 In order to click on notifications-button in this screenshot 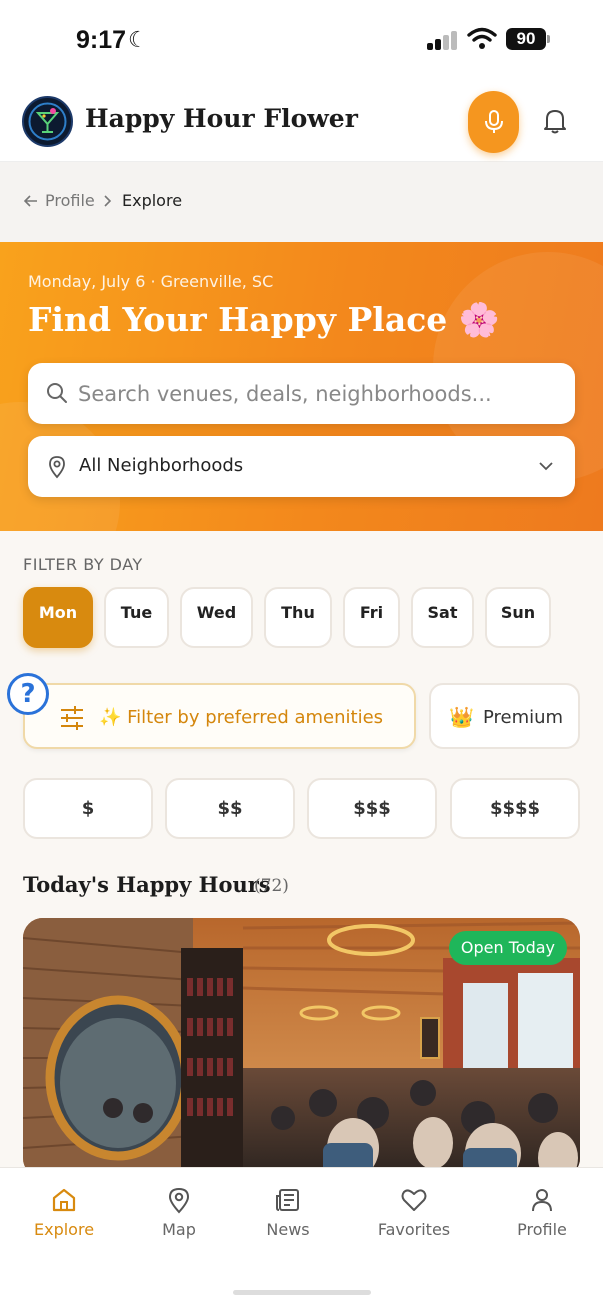, I will do `click(556, 122)`.